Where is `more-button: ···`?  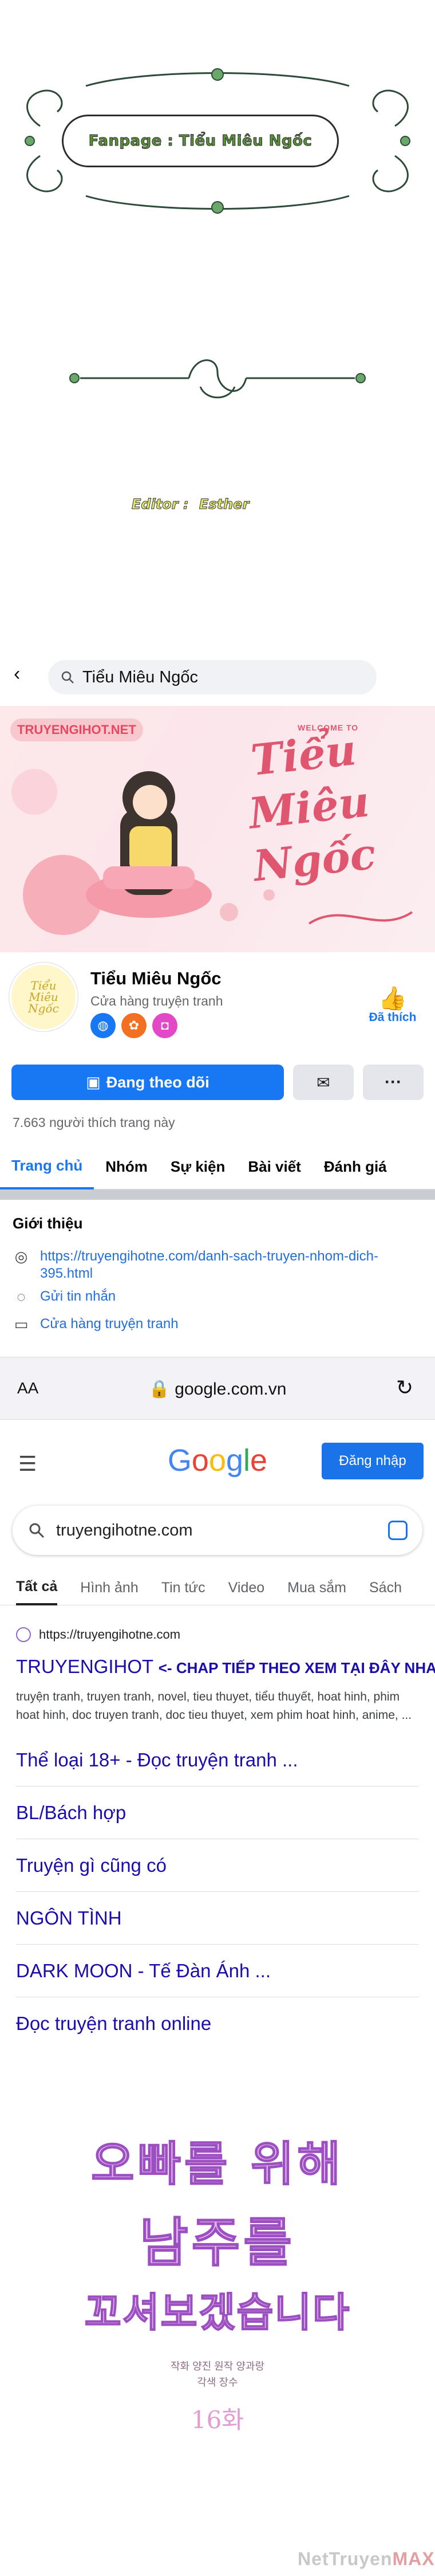 more-button: ··· is located at coordinates (393, 1082).